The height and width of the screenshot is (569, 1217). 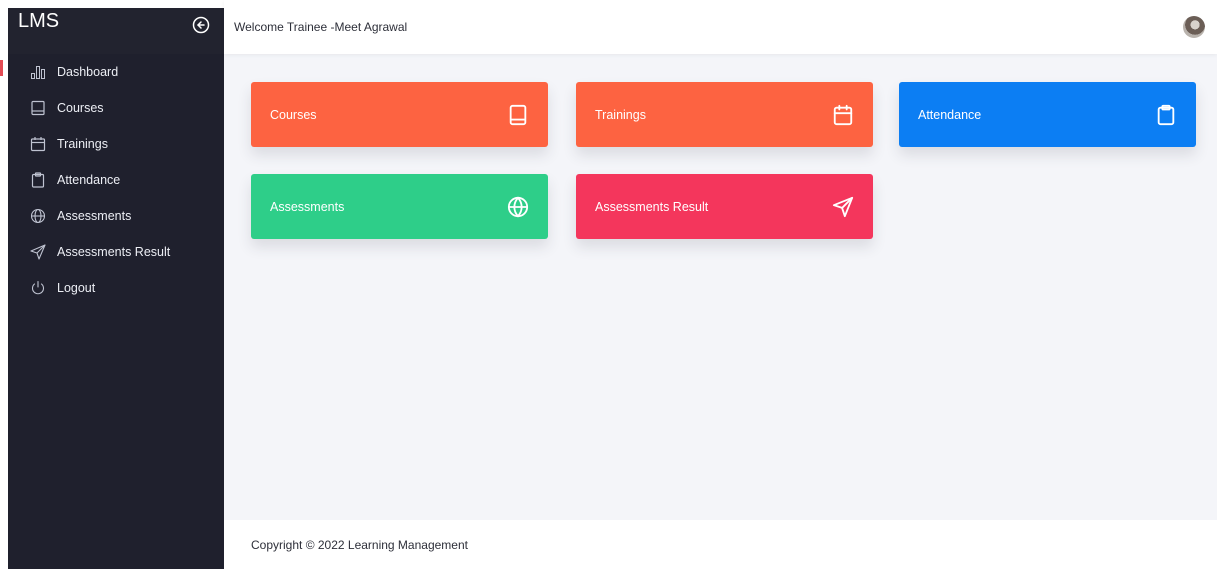 What do you see at coordinates (88, 72) in the screenshot?
I see `sidebar-item-label: Dashboard` at bounding box center [88, 72].